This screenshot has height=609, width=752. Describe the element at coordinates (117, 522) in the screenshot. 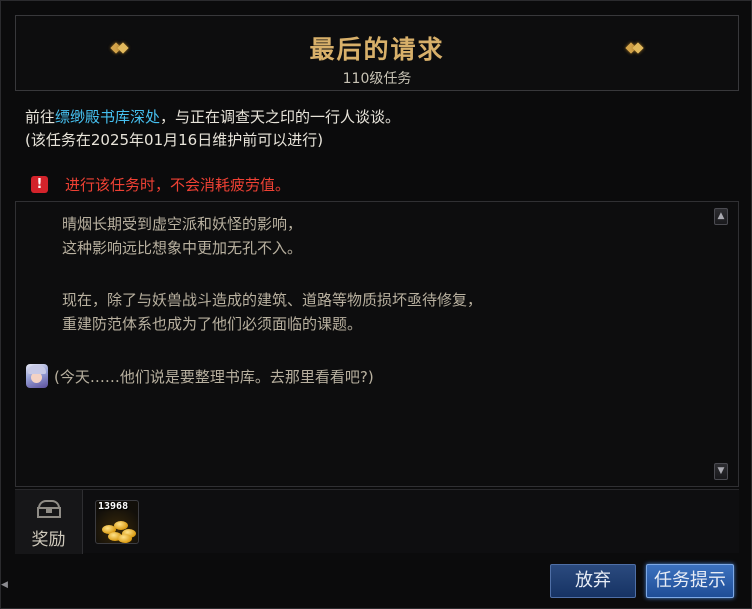

I see `reward-gold-item: 13968` at that location.